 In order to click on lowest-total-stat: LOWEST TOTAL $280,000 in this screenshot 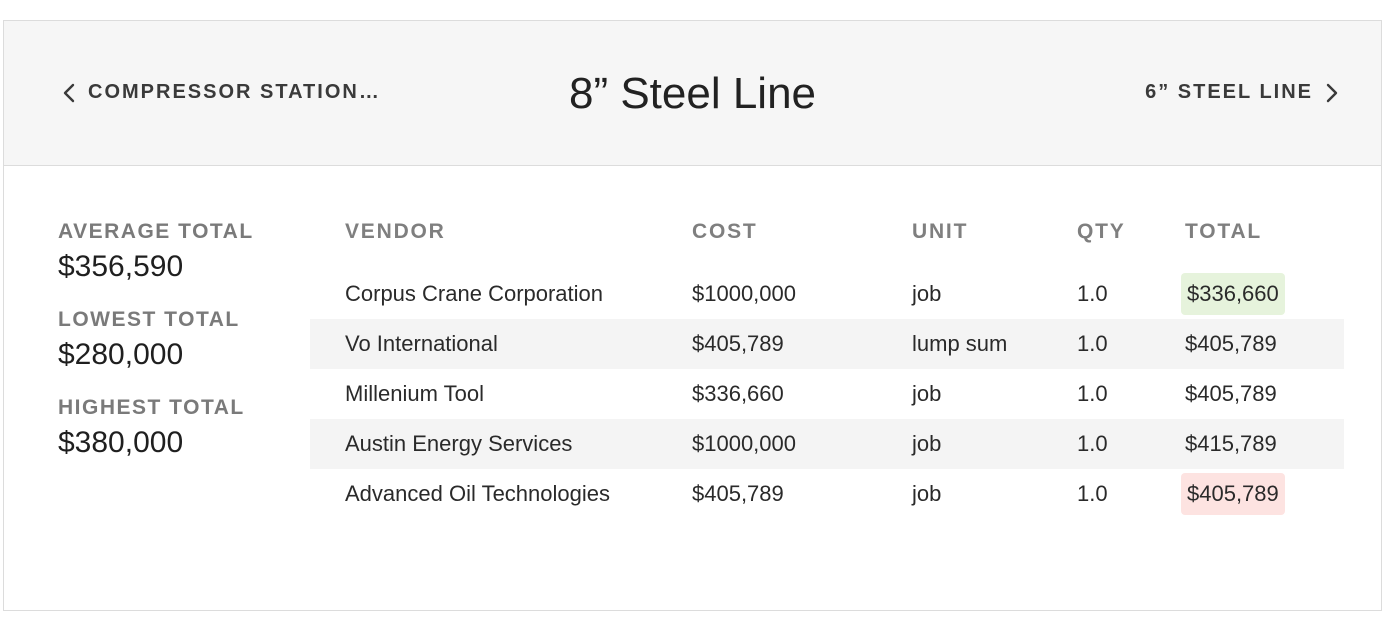, I will do `click(183, 340)`.